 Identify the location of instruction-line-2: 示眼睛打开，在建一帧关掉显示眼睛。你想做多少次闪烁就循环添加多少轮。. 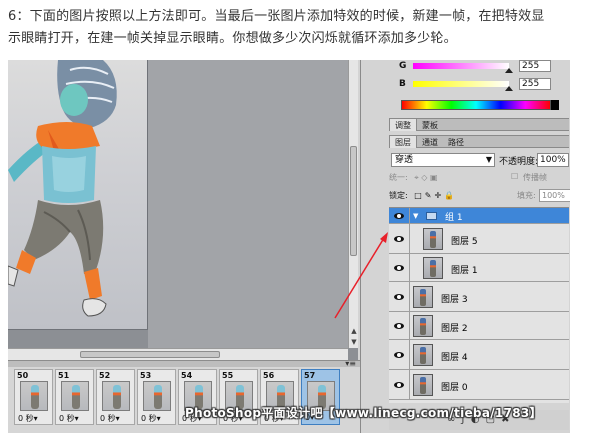
(232, 38).